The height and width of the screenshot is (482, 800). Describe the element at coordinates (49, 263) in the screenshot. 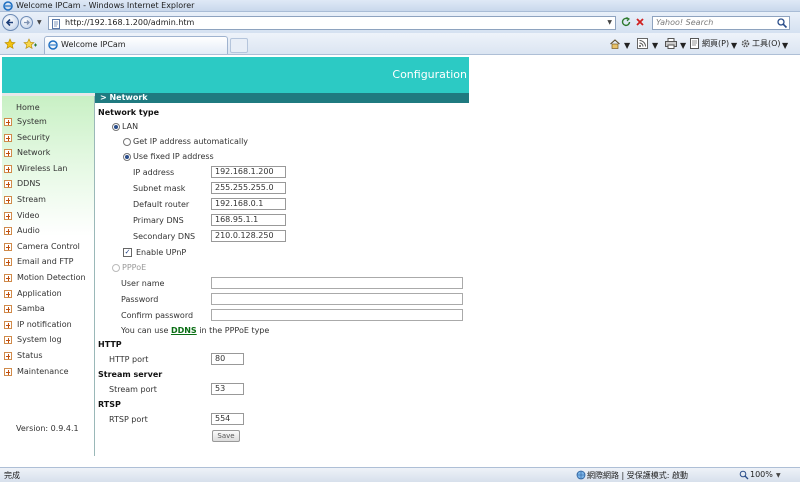

I see `sidebar-item-email-and-ftp: Email and FTP` at that location.